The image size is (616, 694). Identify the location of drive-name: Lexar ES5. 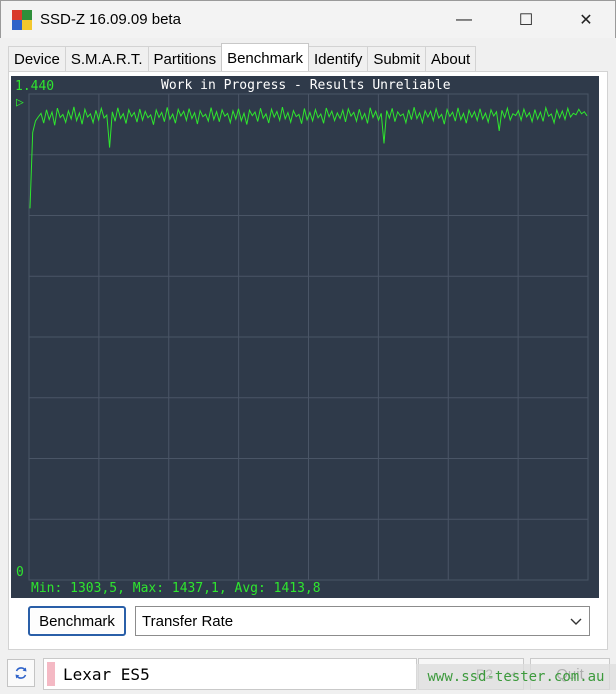
(106, 674).